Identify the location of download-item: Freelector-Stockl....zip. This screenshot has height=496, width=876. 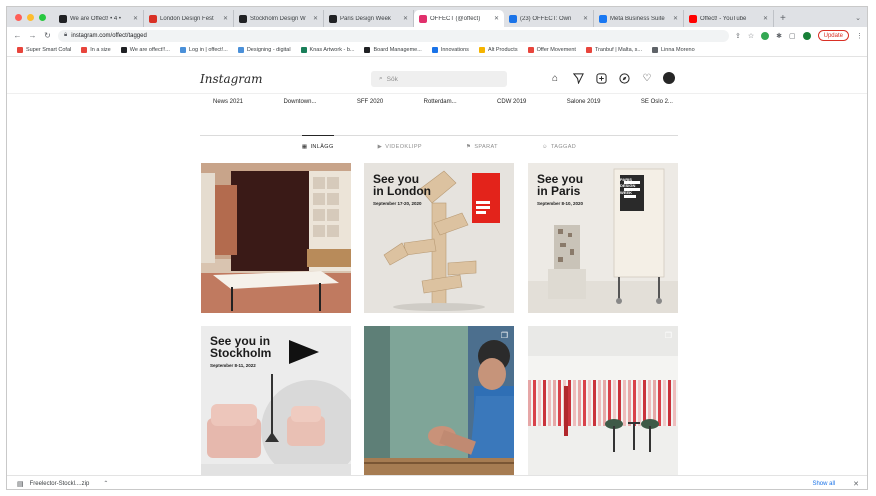
(60, 484).